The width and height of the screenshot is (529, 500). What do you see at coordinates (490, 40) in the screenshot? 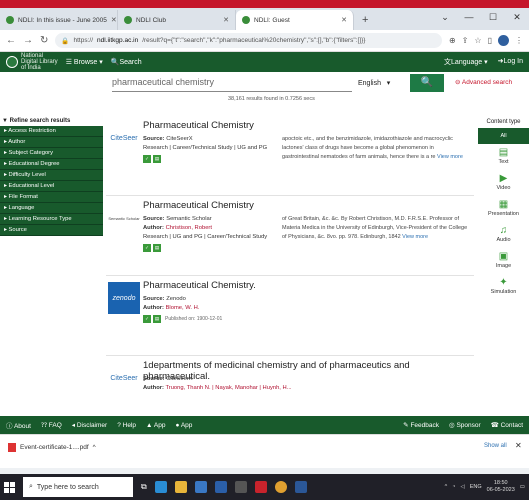
I see `sidebar-icon: ▯` at bounding box center [490, 40].